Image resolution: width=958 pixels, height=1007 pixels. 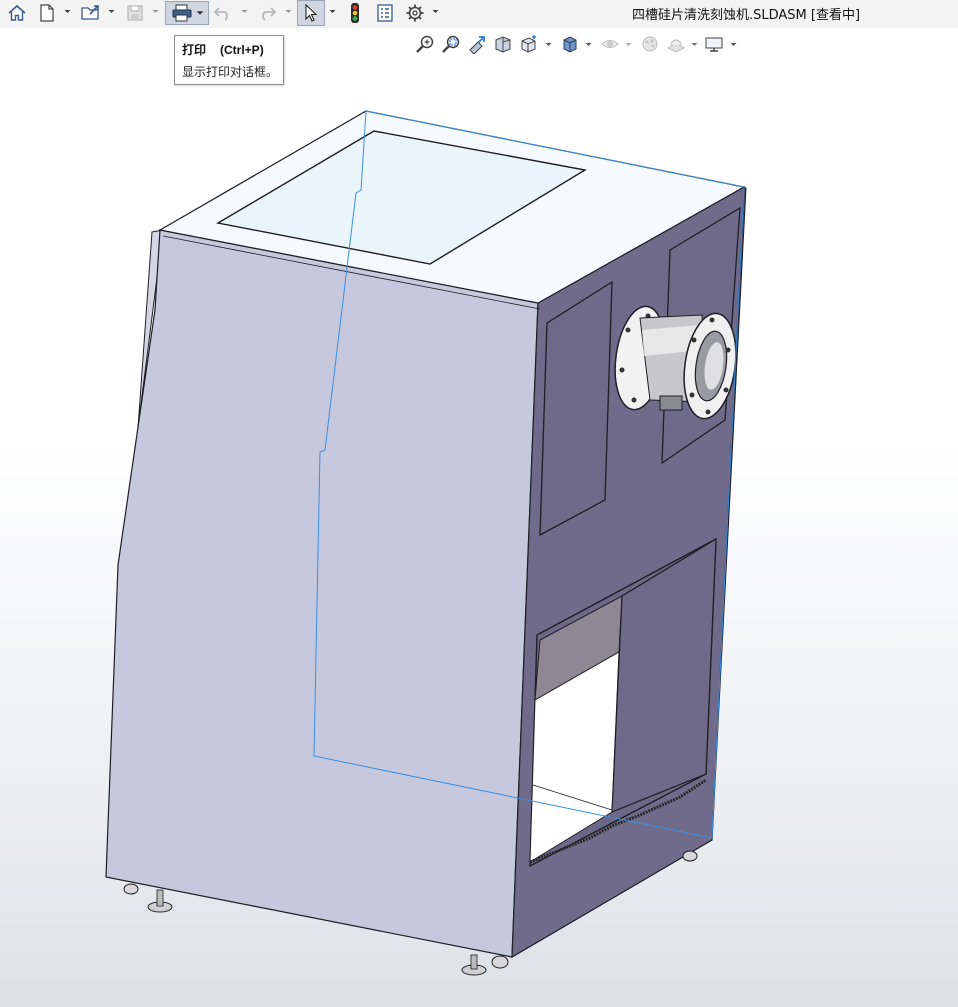 I want to click on tooltip-shortcut: (Ctrl+P), so click(x=242, y=50).